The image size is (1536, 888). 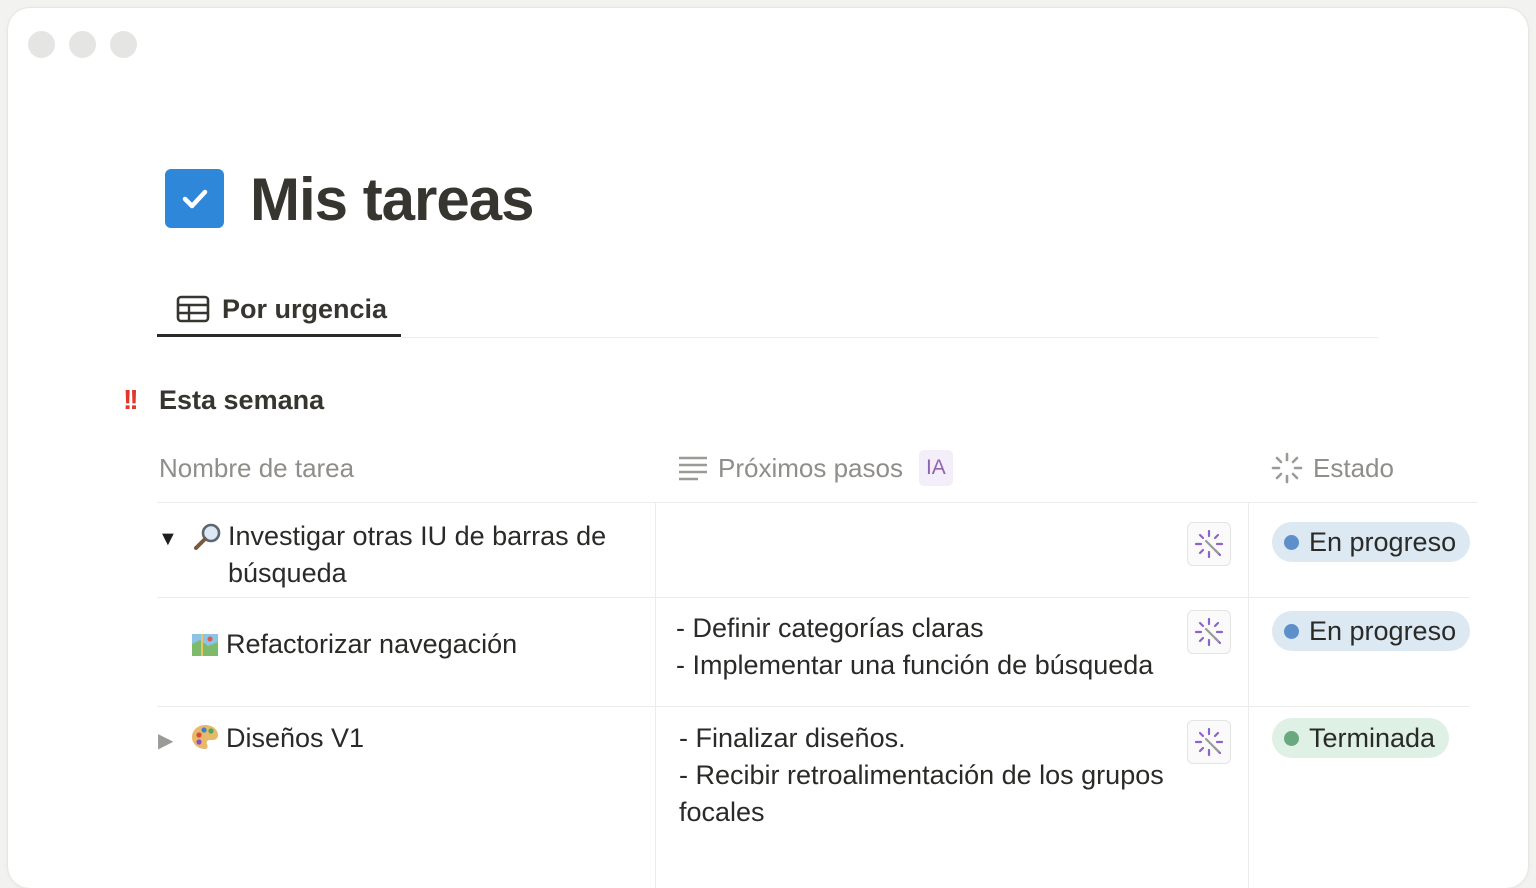 I want to click on palette-icon, so click(x=205, y=737).